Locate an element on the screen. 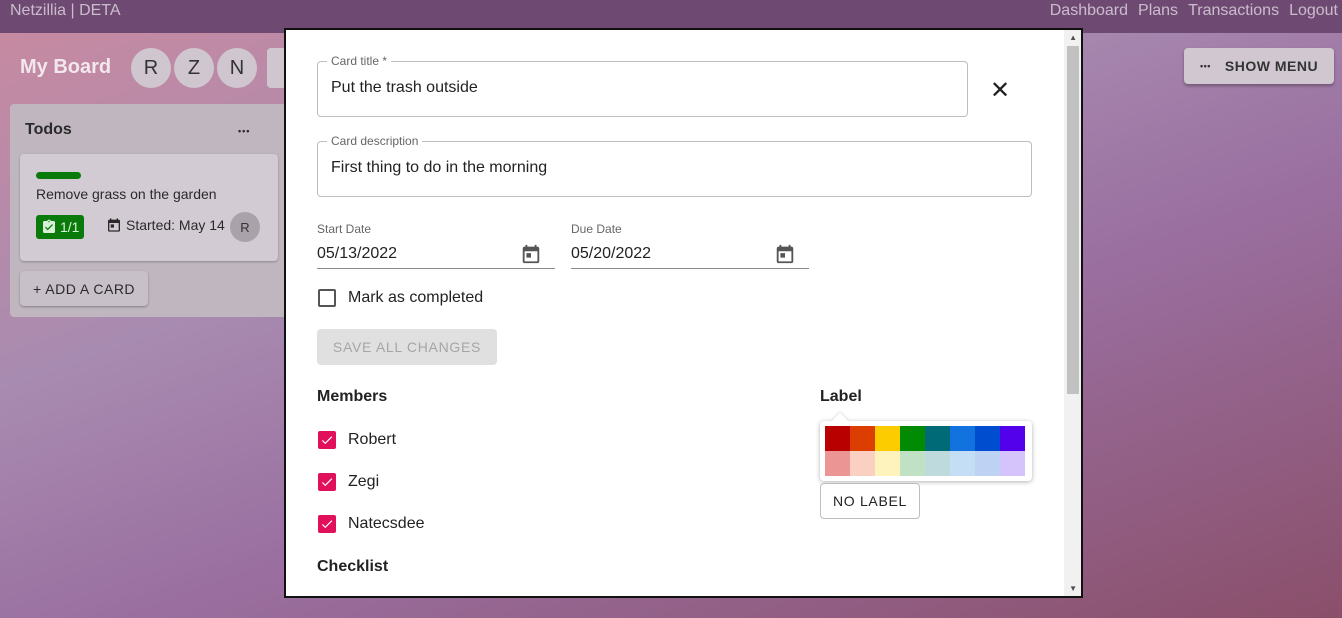 Image resolution: width=1342 pixels, height=618 pixels. checklist-count: 1/1 is located at coordinates (70, 227).